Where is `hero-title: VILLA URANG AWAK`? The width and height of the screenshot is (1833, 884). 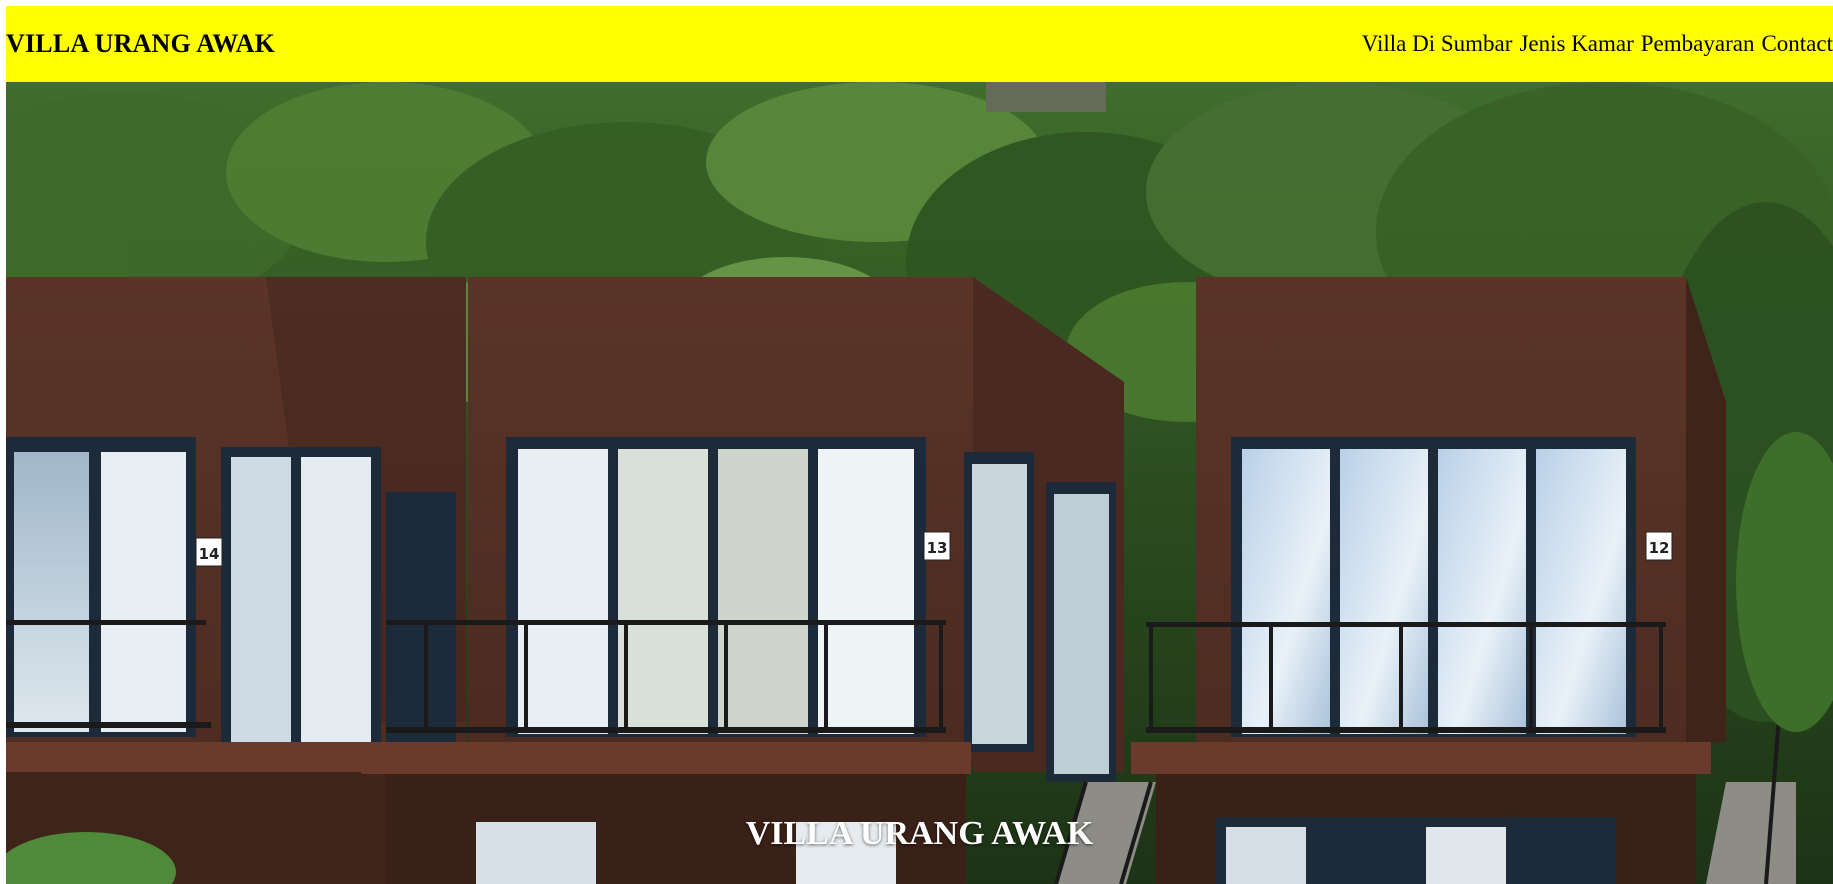
hero-title: VILLA URANG AWAK is located at coordinates (919, 833).